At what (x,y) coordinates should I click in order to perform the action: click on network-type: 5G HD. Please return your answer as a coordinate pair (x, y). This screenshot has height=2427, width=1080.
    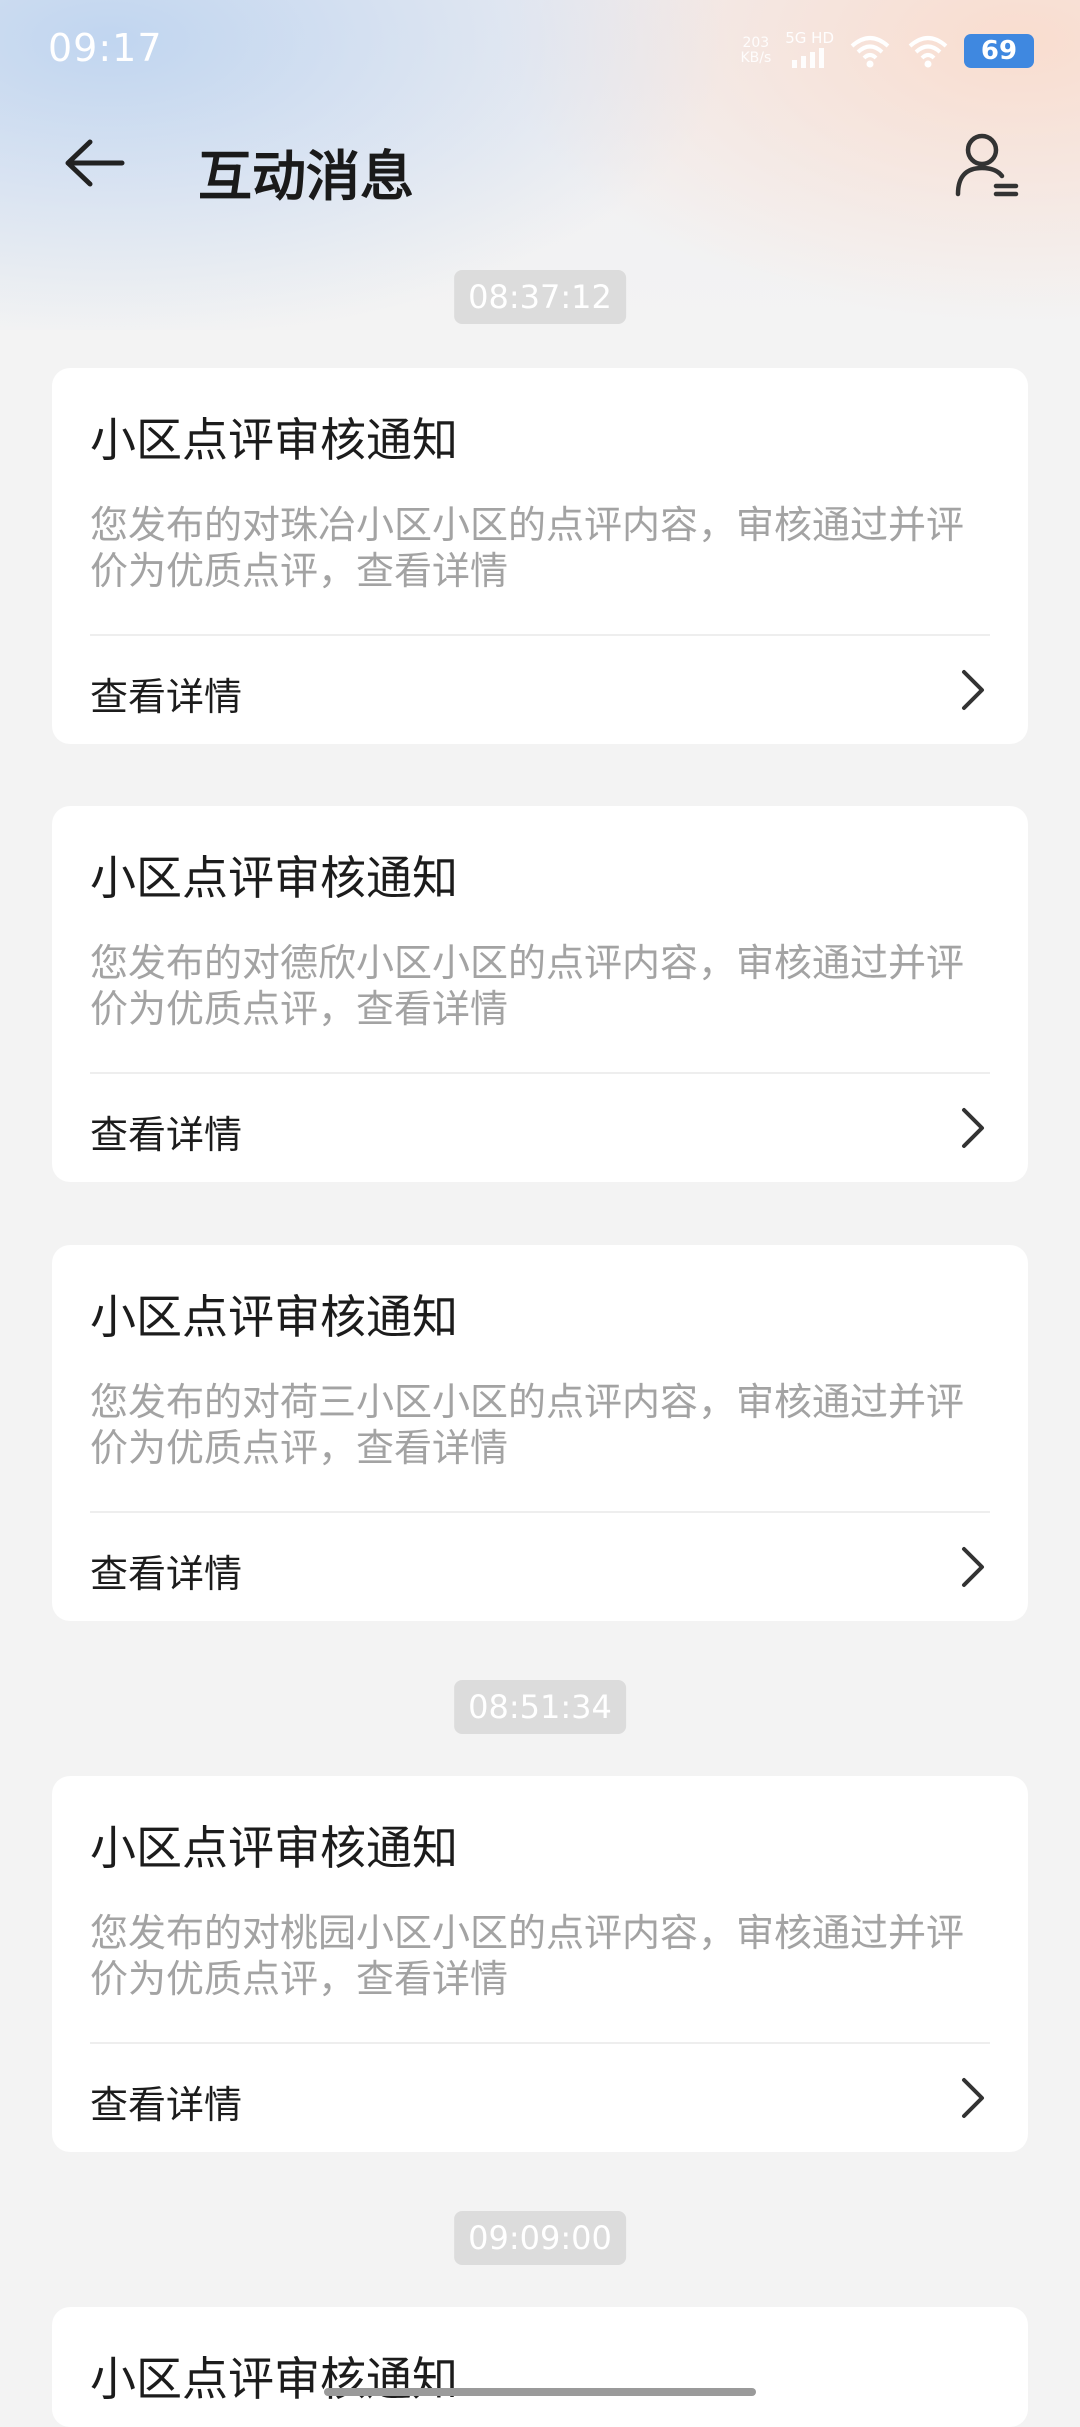
    Looking at the image, I should click on (809, 50).